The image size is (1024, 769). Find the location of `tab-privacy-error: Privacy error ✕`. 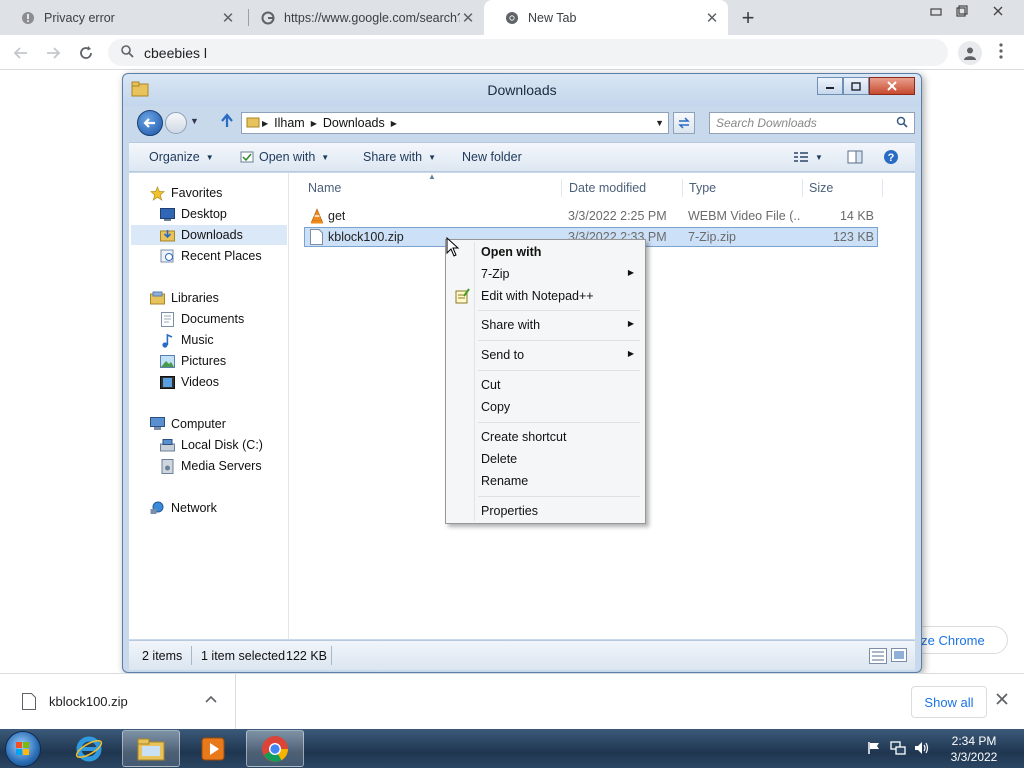

tab-privacy-error: Privacy error ✕ is located at coordinates (122, 17).